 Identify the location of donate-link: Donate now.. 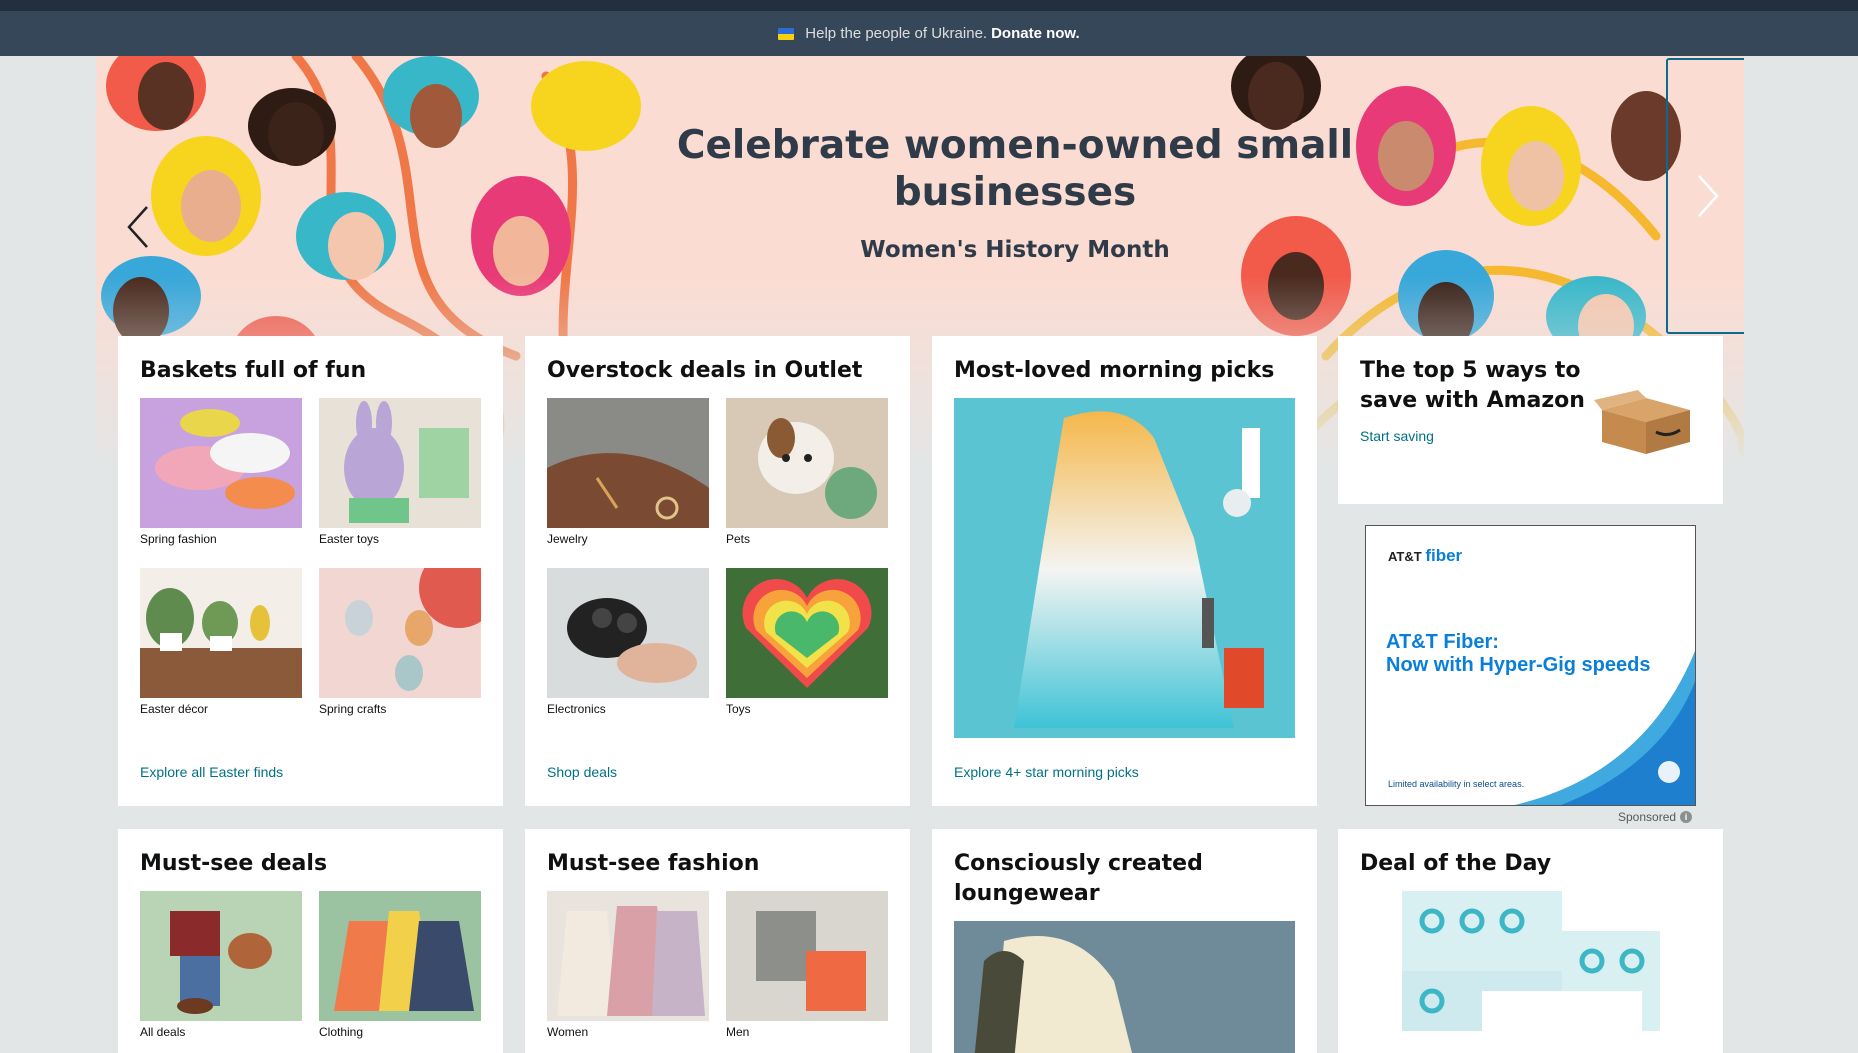
(1035, 33).